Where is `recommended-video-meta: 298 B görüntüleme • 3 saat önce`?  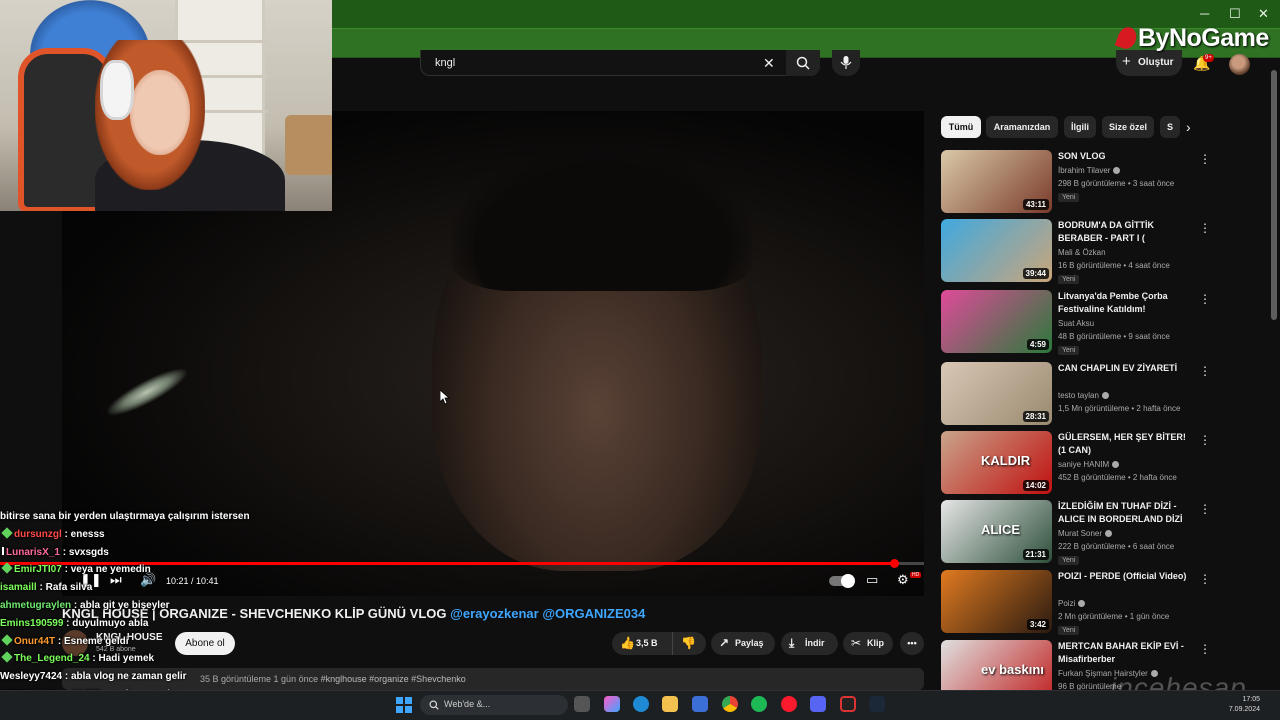 recommended-video-meta: 298 B görüntüleme • 3 saat önce is located at coordinates (1116, 183).